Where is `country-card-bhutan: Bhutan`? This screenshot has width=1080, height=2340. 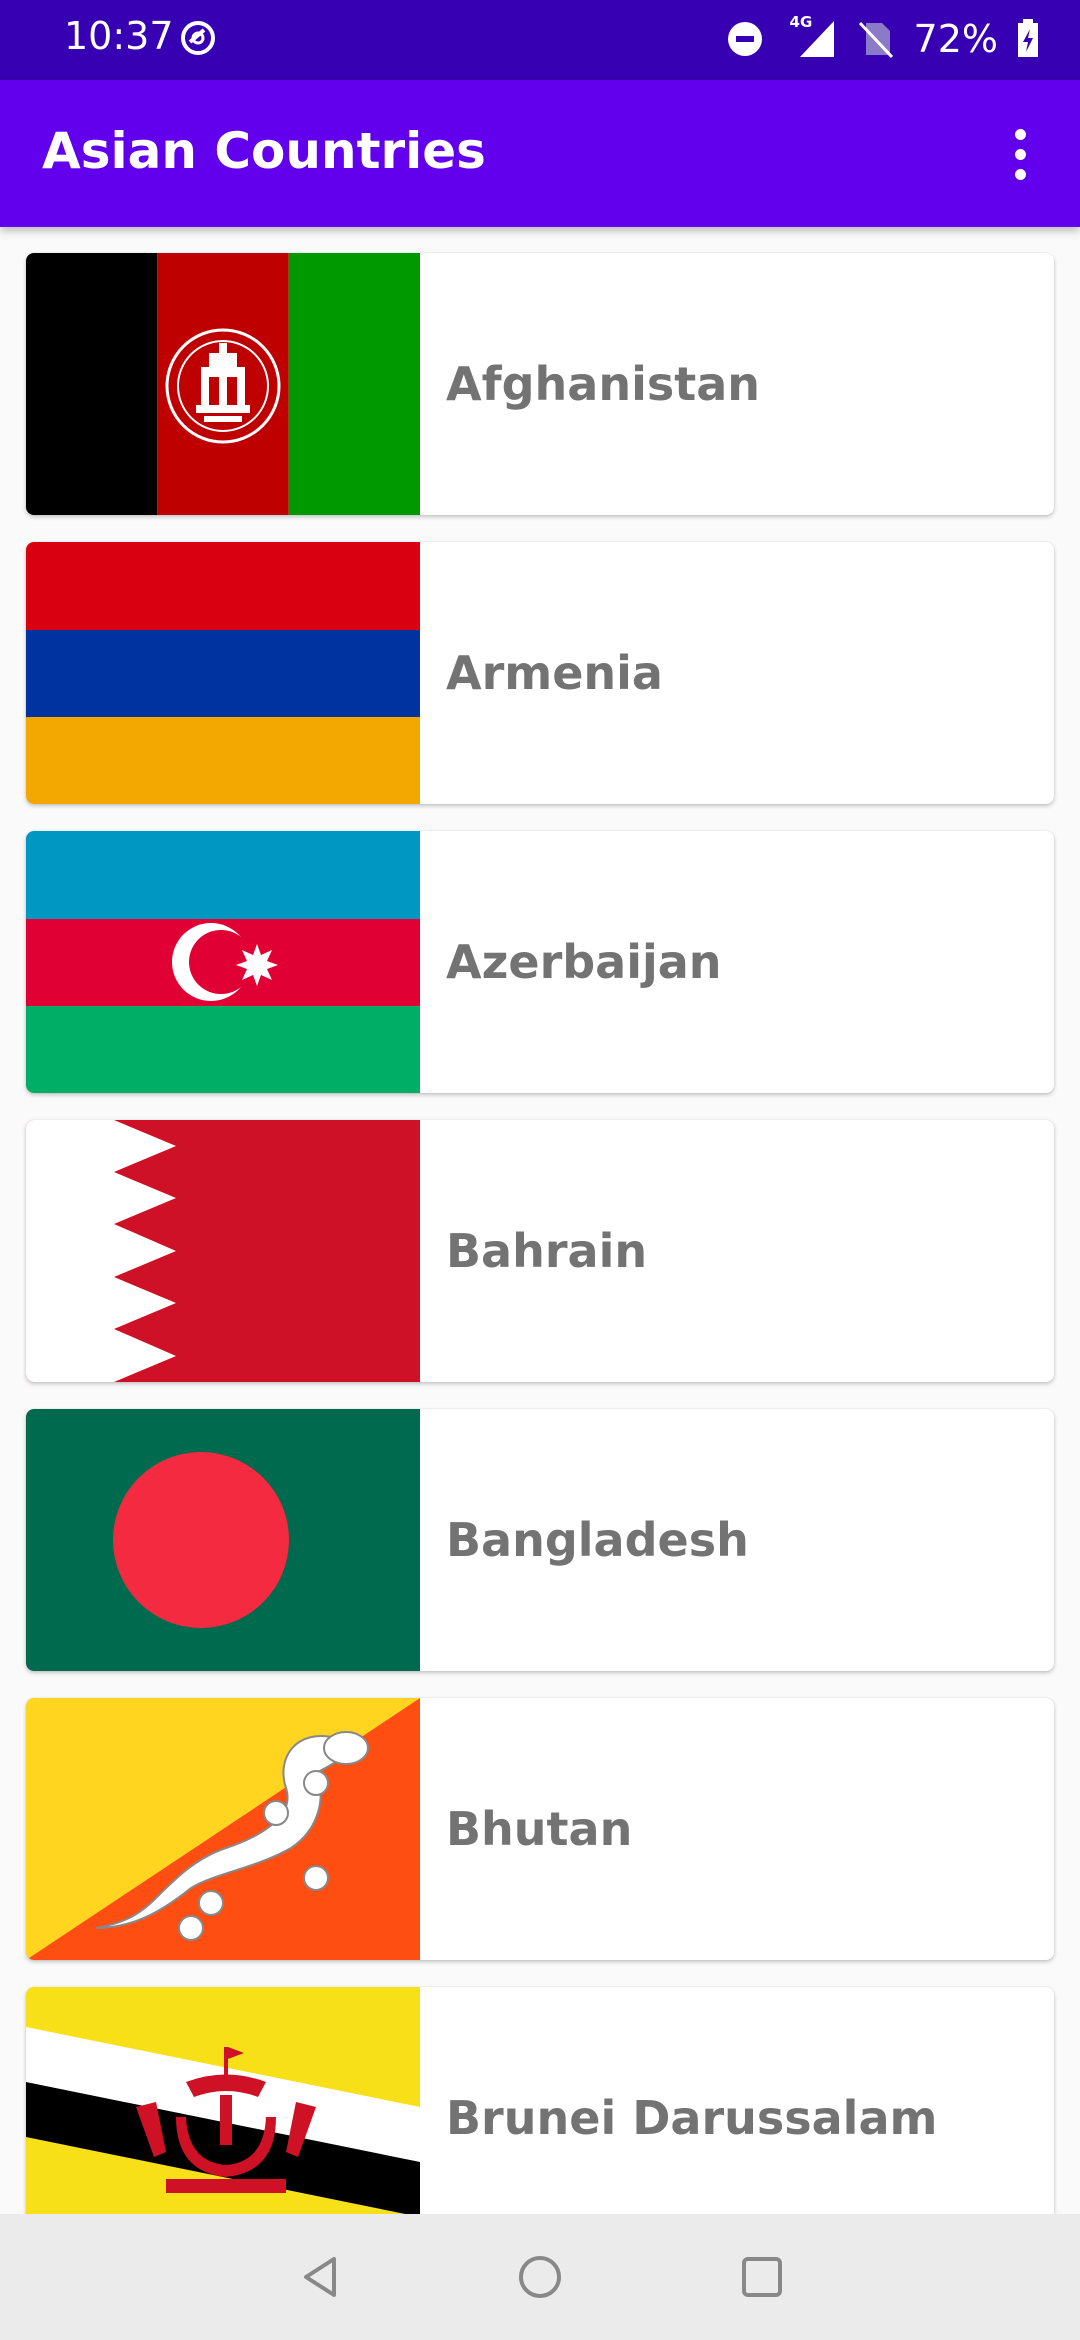
country-card-bhutan: Bhutan is located at coordinates (540, 1829).